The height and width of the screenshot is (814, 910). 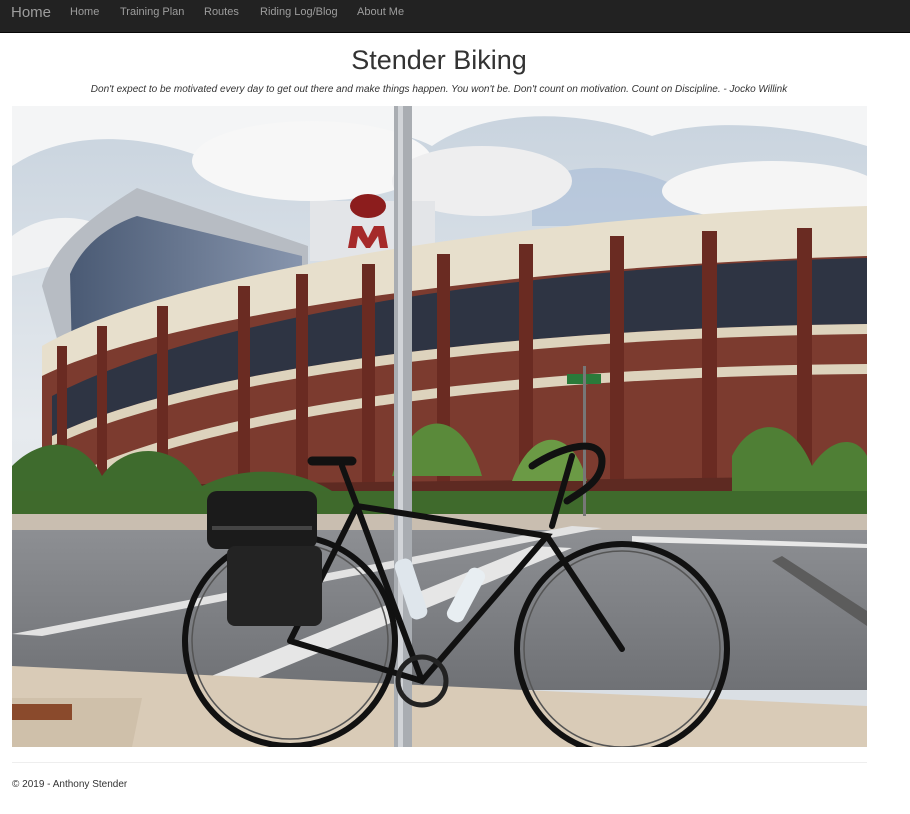 What do you see at coordinates (439, 60) in the screenshot?
I see `page-title: Stender Biking` at bounding box center [439, 60].